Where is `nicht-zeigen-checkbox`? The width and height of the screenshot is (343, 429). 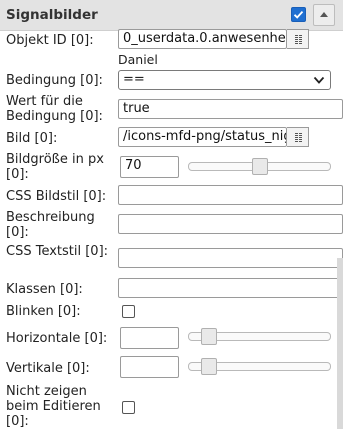 nicht-zeigen-checkbox is located at coordinates (128, 407).